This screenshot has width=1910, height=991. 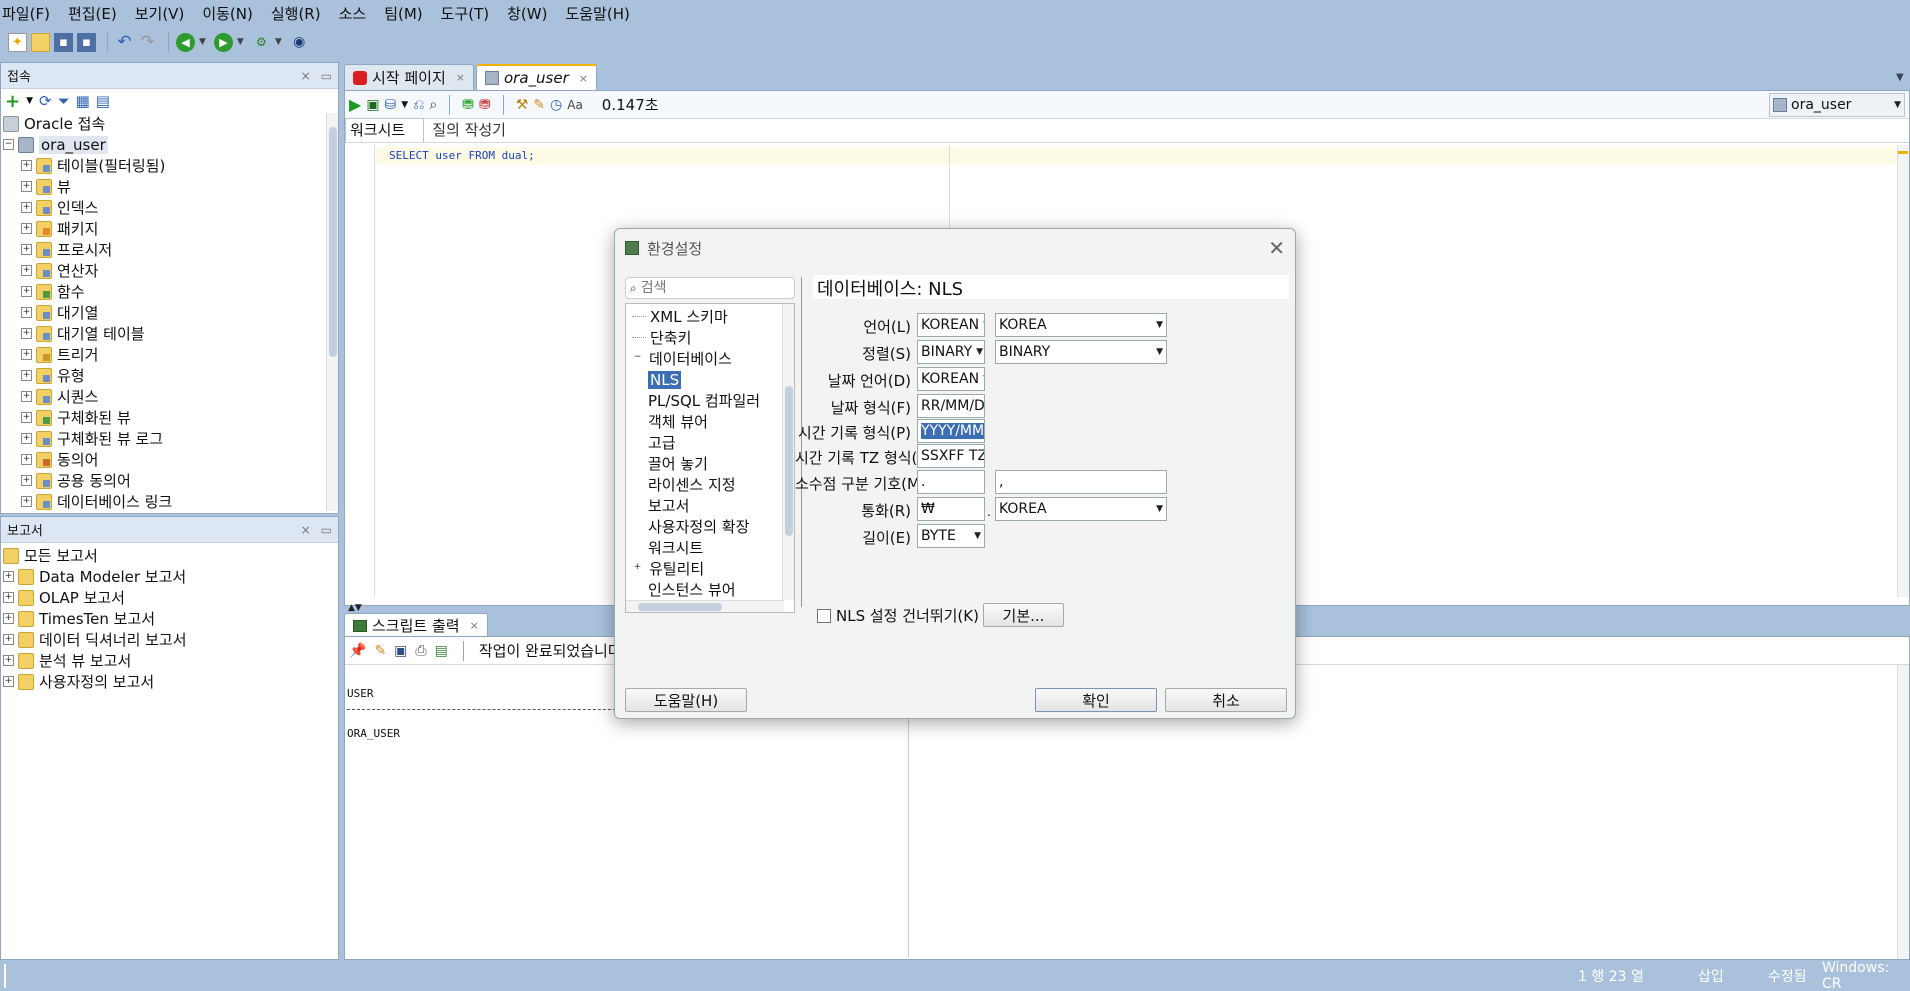 What do you see at coordinates (169, 207) in the screenshot?
I see `tree-node: + 인덱스` at bounding box center [169, 207].